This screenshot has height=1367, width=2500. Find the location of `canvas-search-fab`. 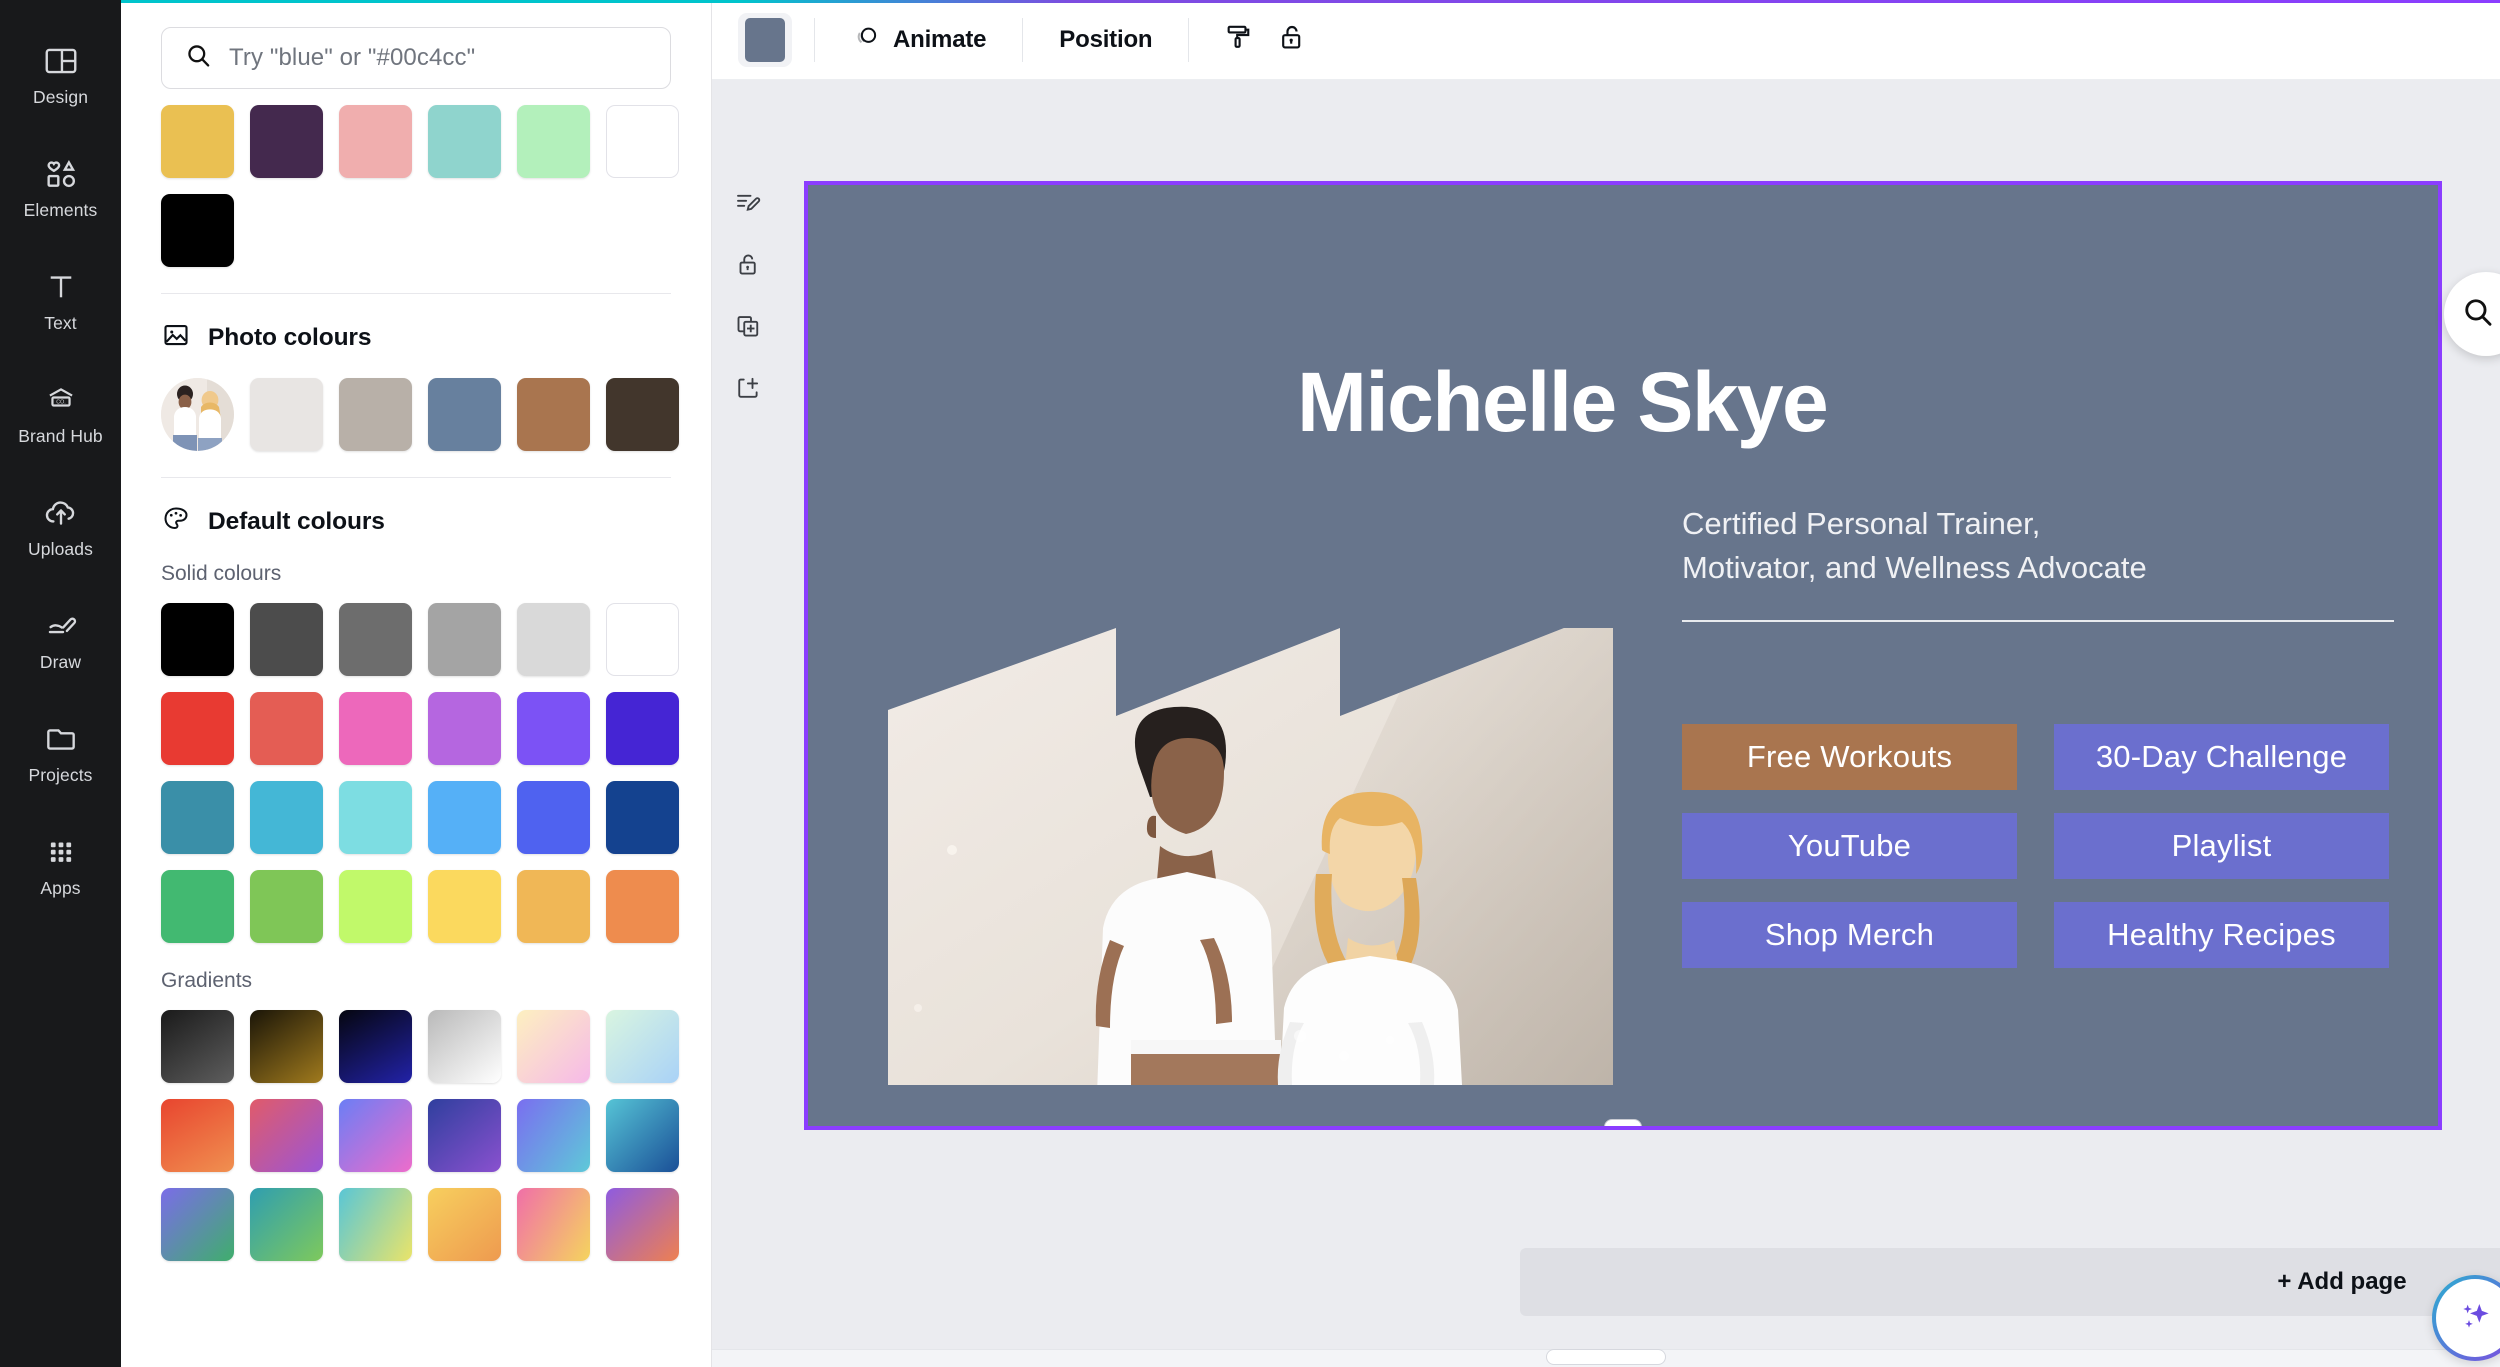

canvas-search-fab is located at coordinates (2472, 314).